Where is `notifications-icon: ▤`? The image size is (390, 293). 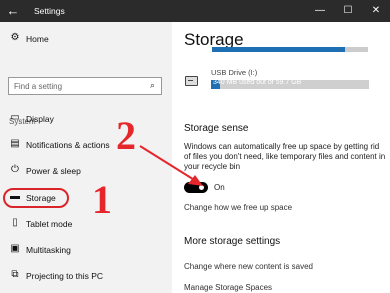 notifications-icon: ▤ is located at coordinates (15, 143).